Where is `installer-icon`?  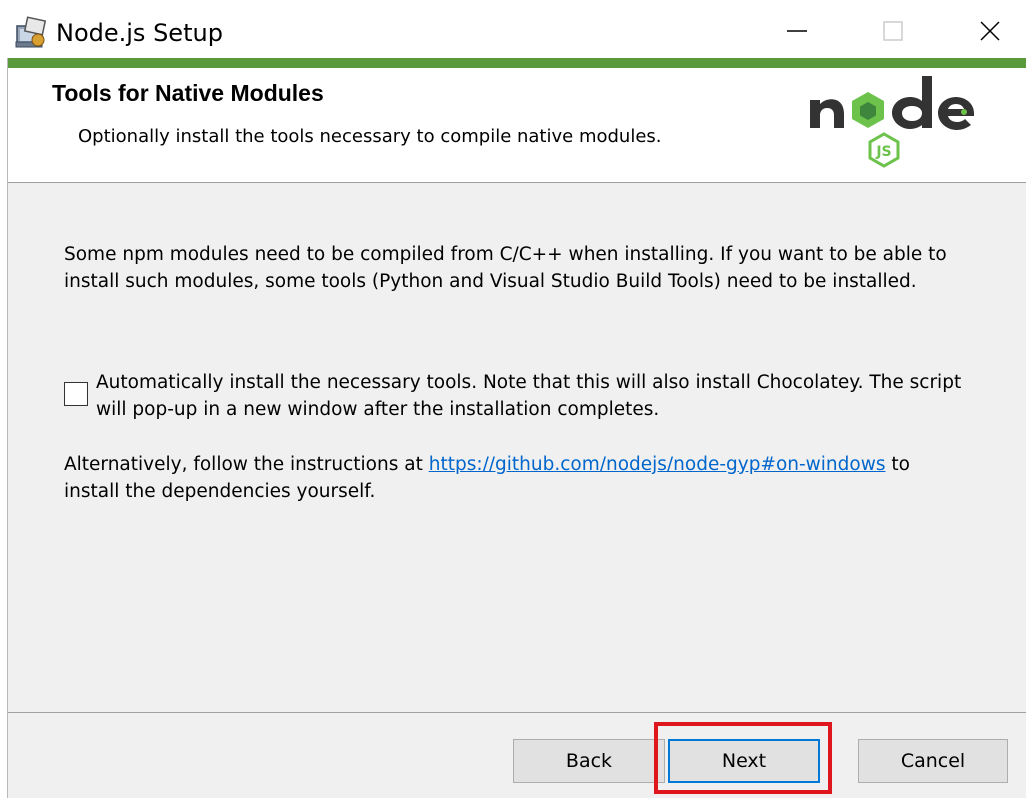
installer-icon is located at coordinates (31, 32).